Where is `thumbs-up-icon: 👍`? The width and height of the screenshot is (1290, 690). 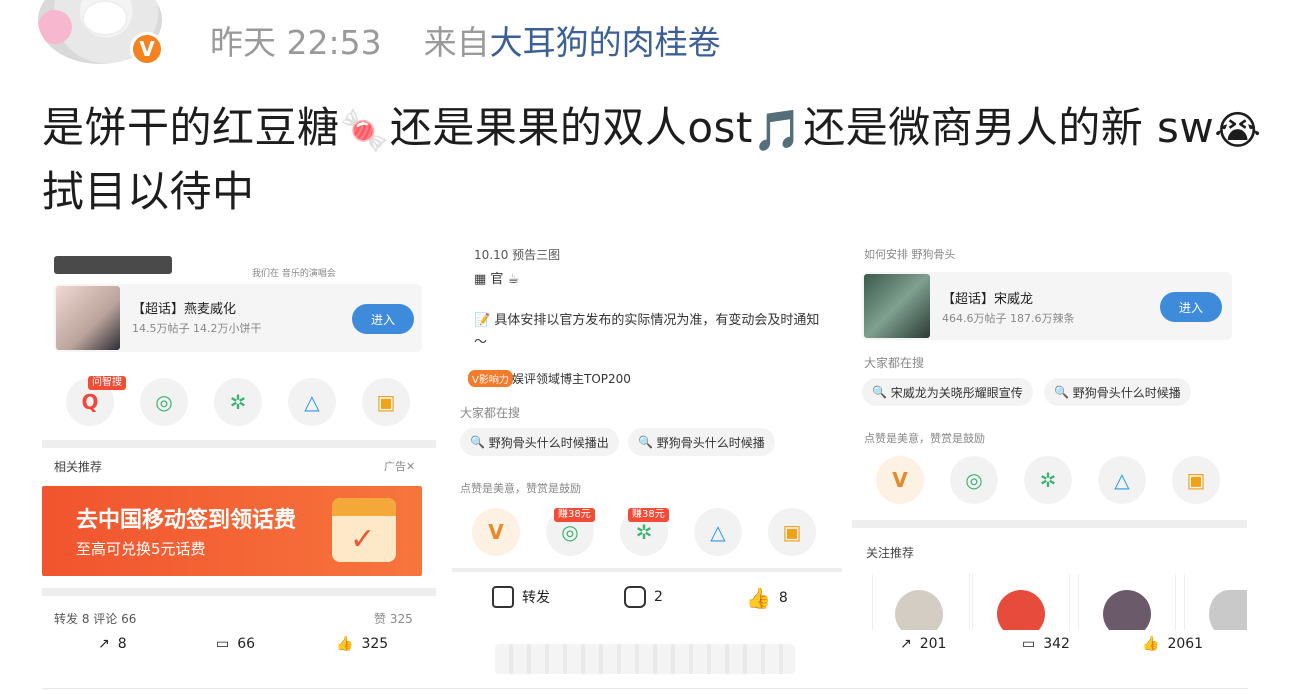
thumbs-up-icon: 👍 is located at coordinates (758, 598).